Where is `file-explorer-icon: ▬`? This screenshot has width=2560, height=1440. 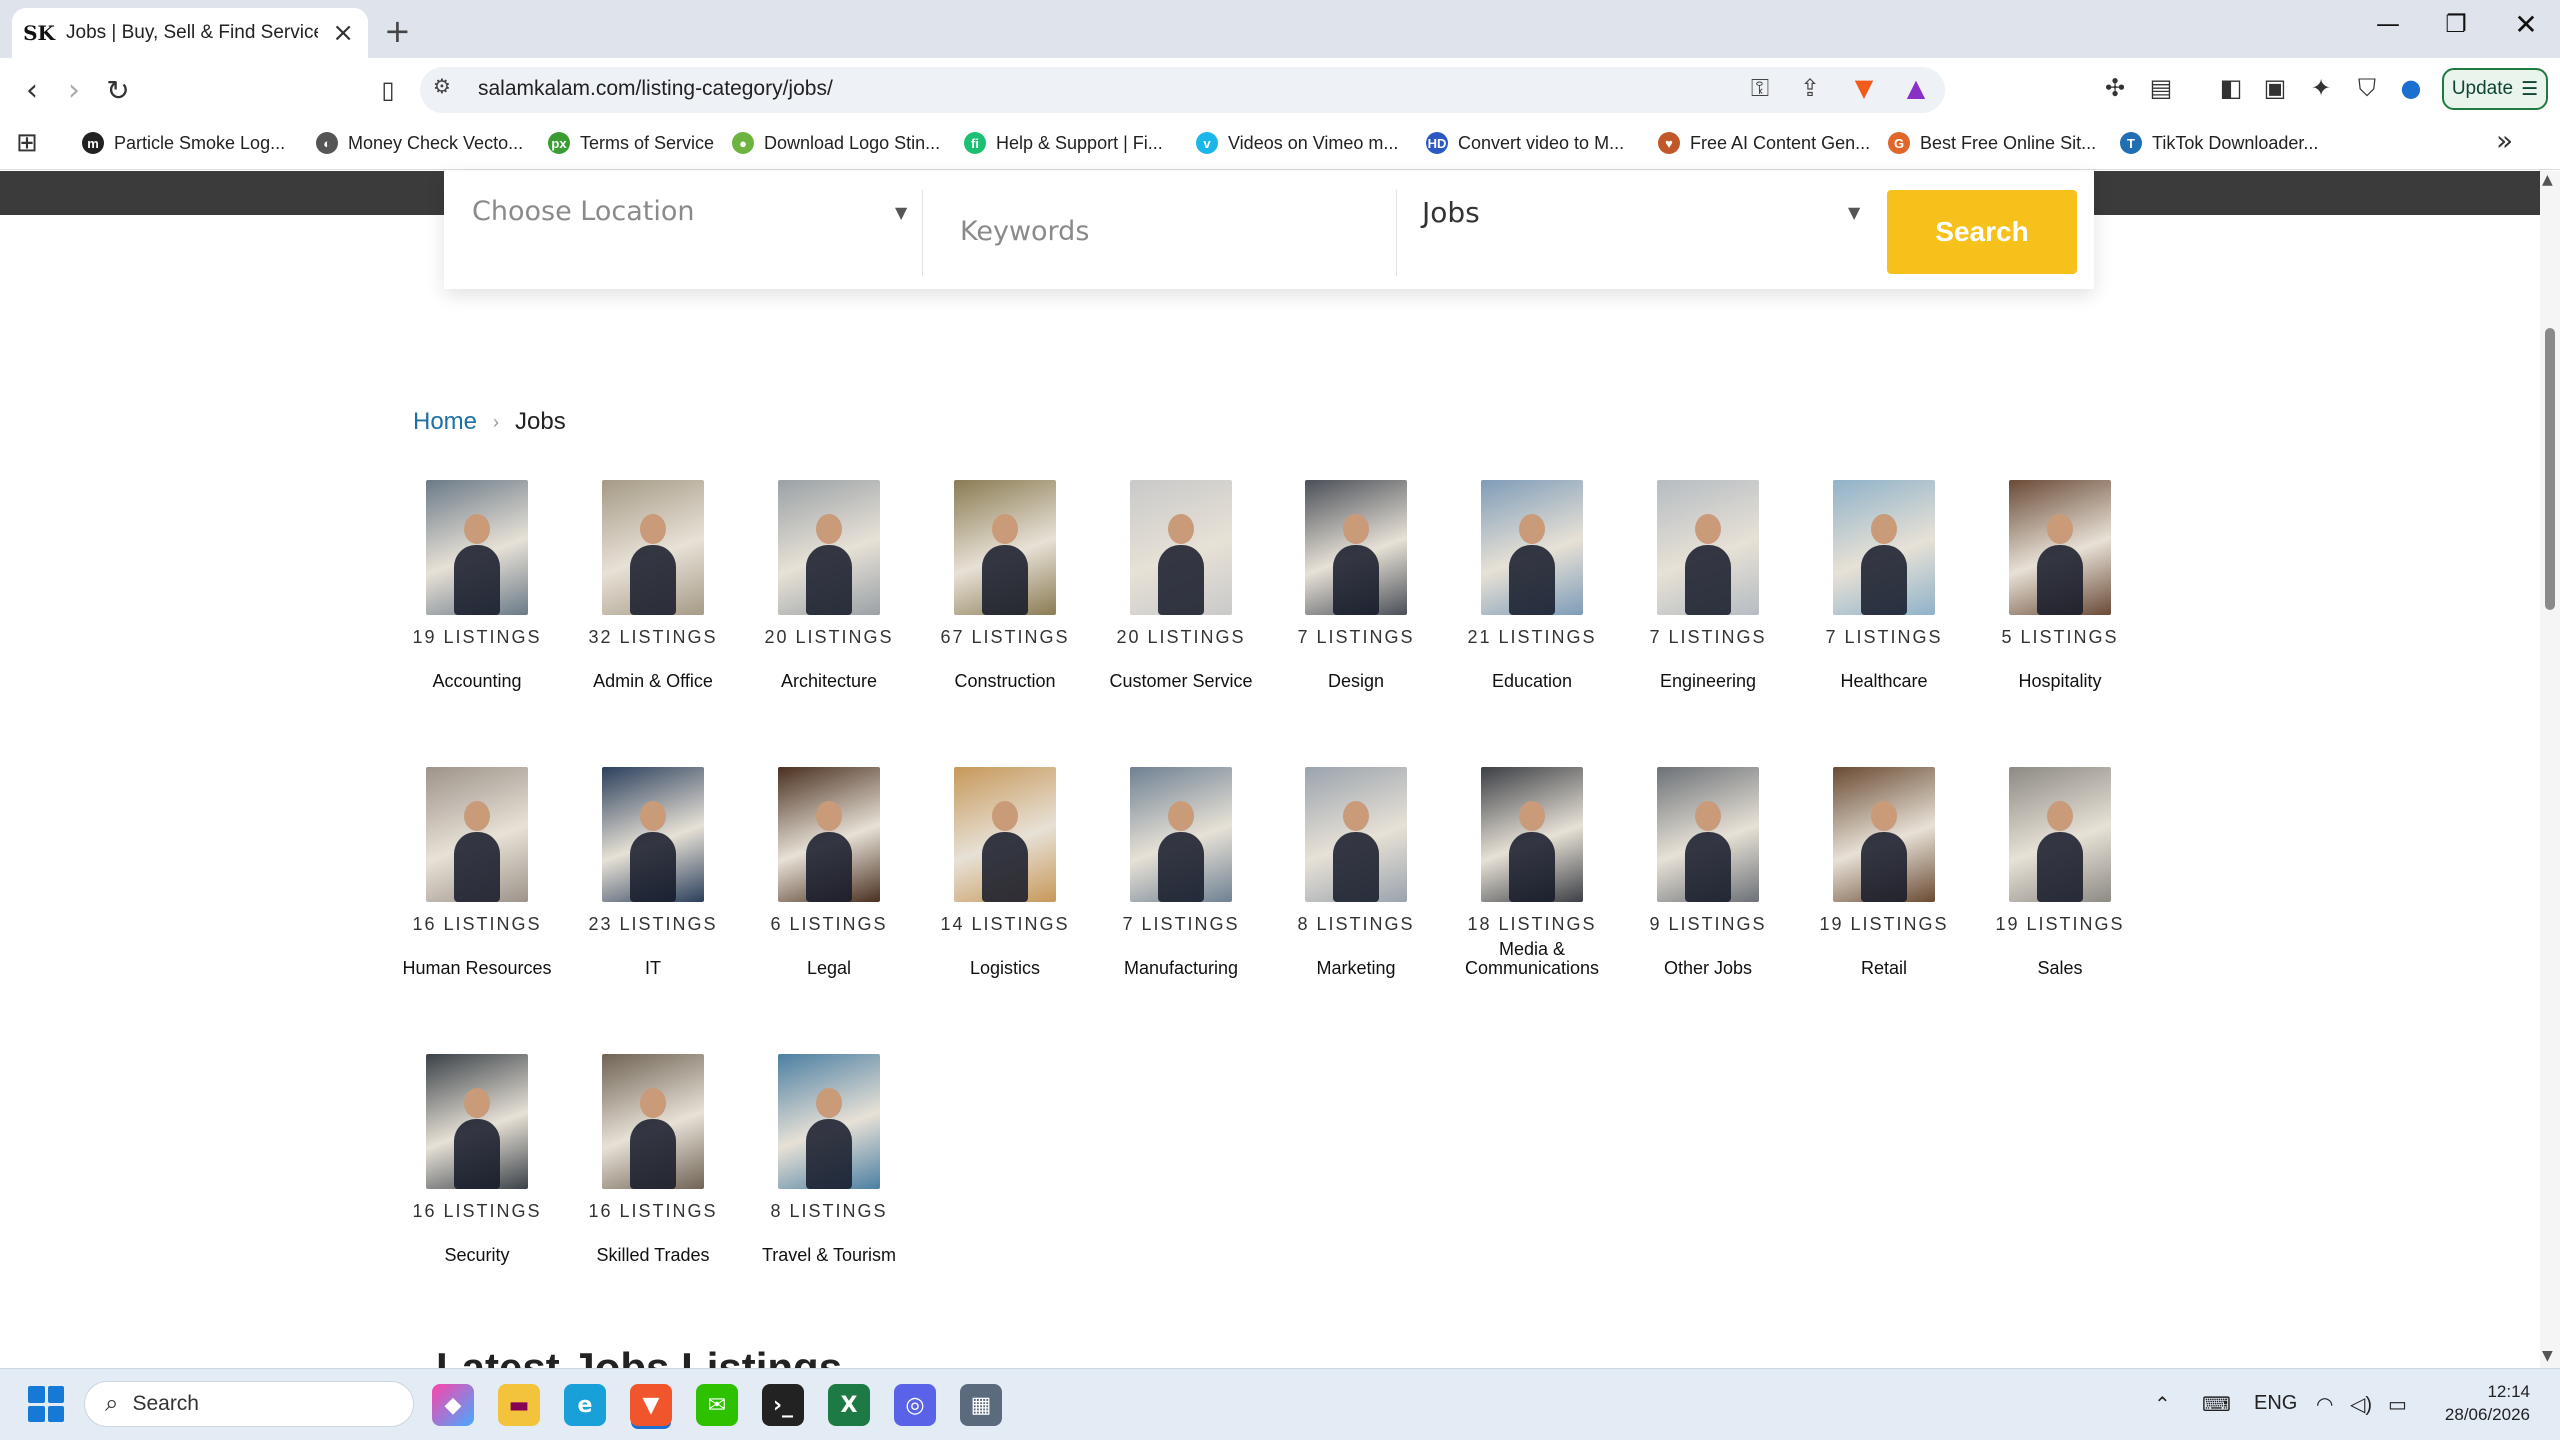
file-explorer-icon: ▬ is located at coordinates (519, 1405).